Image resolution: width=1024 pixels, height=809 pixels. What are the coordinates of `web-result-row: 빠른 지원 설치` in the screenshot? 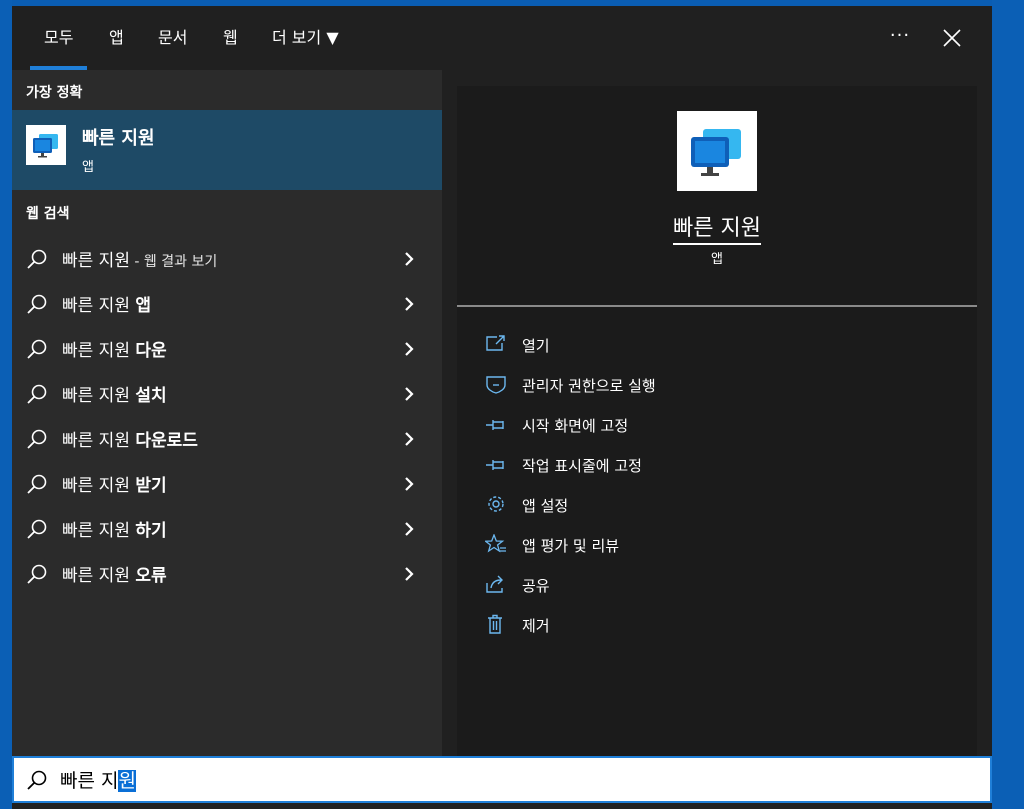 It's located at (227, 393).